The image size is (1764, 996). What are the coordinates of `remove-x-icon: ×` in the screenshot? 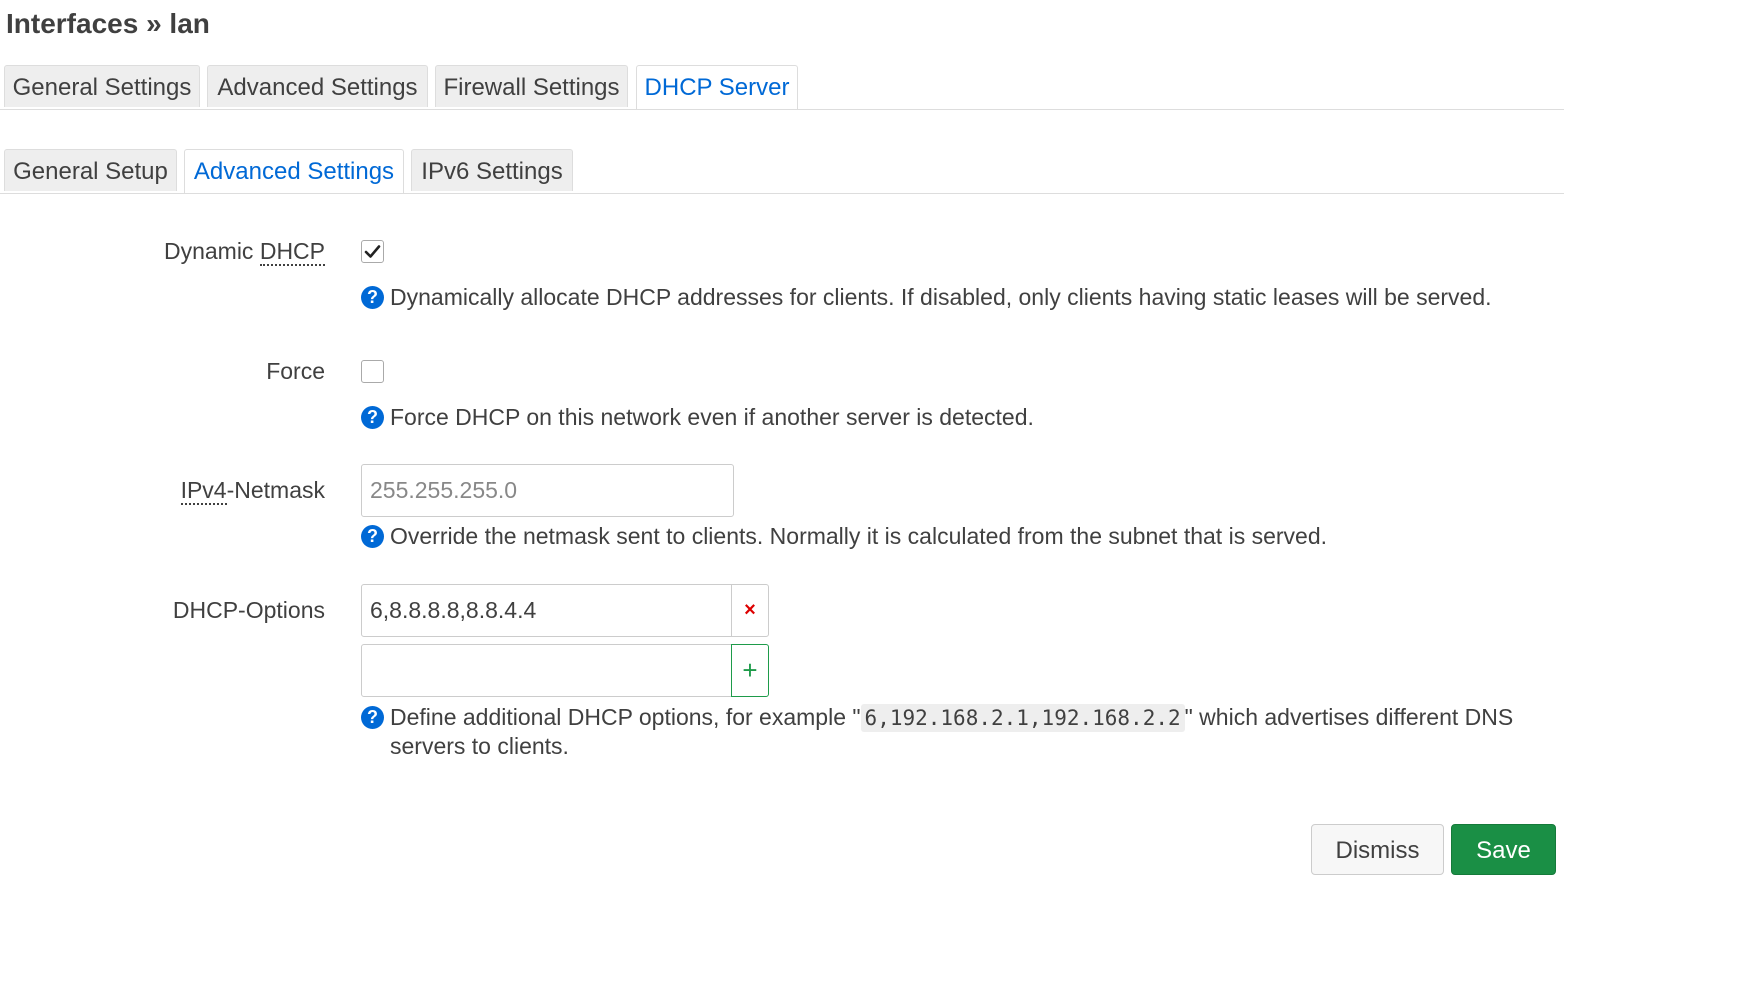 It's located at (750, 610).